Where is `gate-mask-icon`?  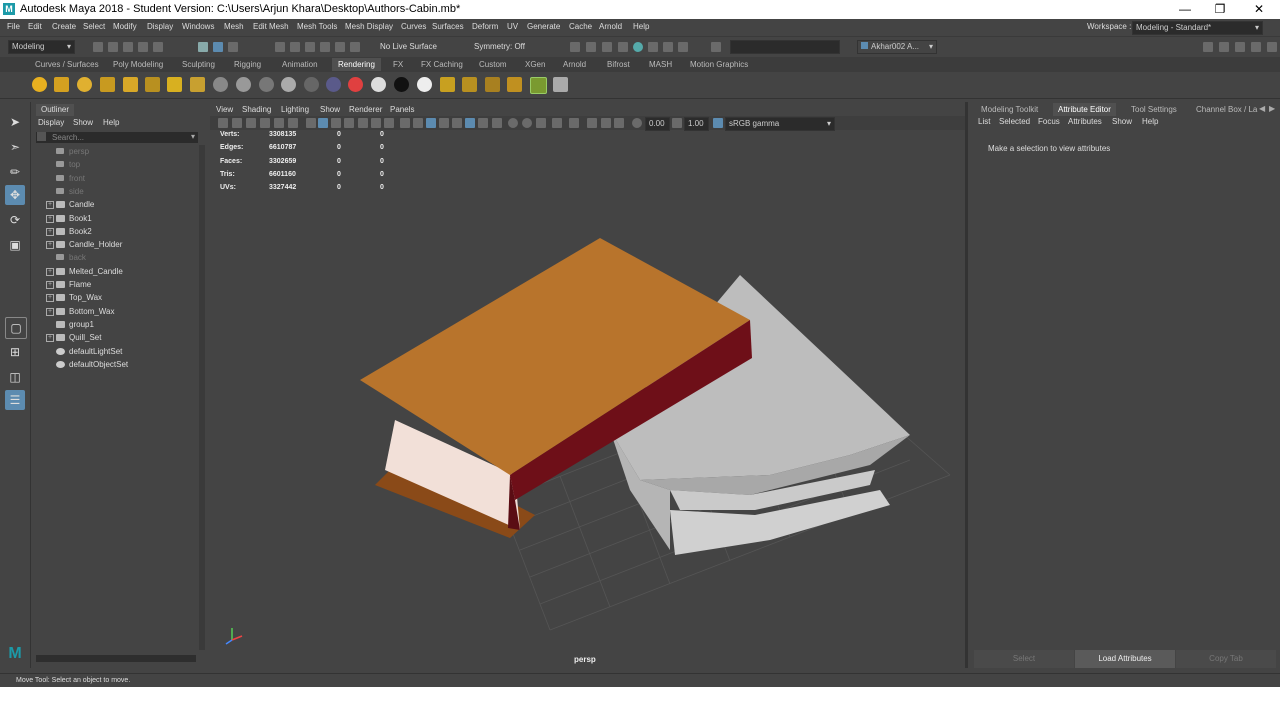 gate-mask-icon is located at coordinates (349, 123).